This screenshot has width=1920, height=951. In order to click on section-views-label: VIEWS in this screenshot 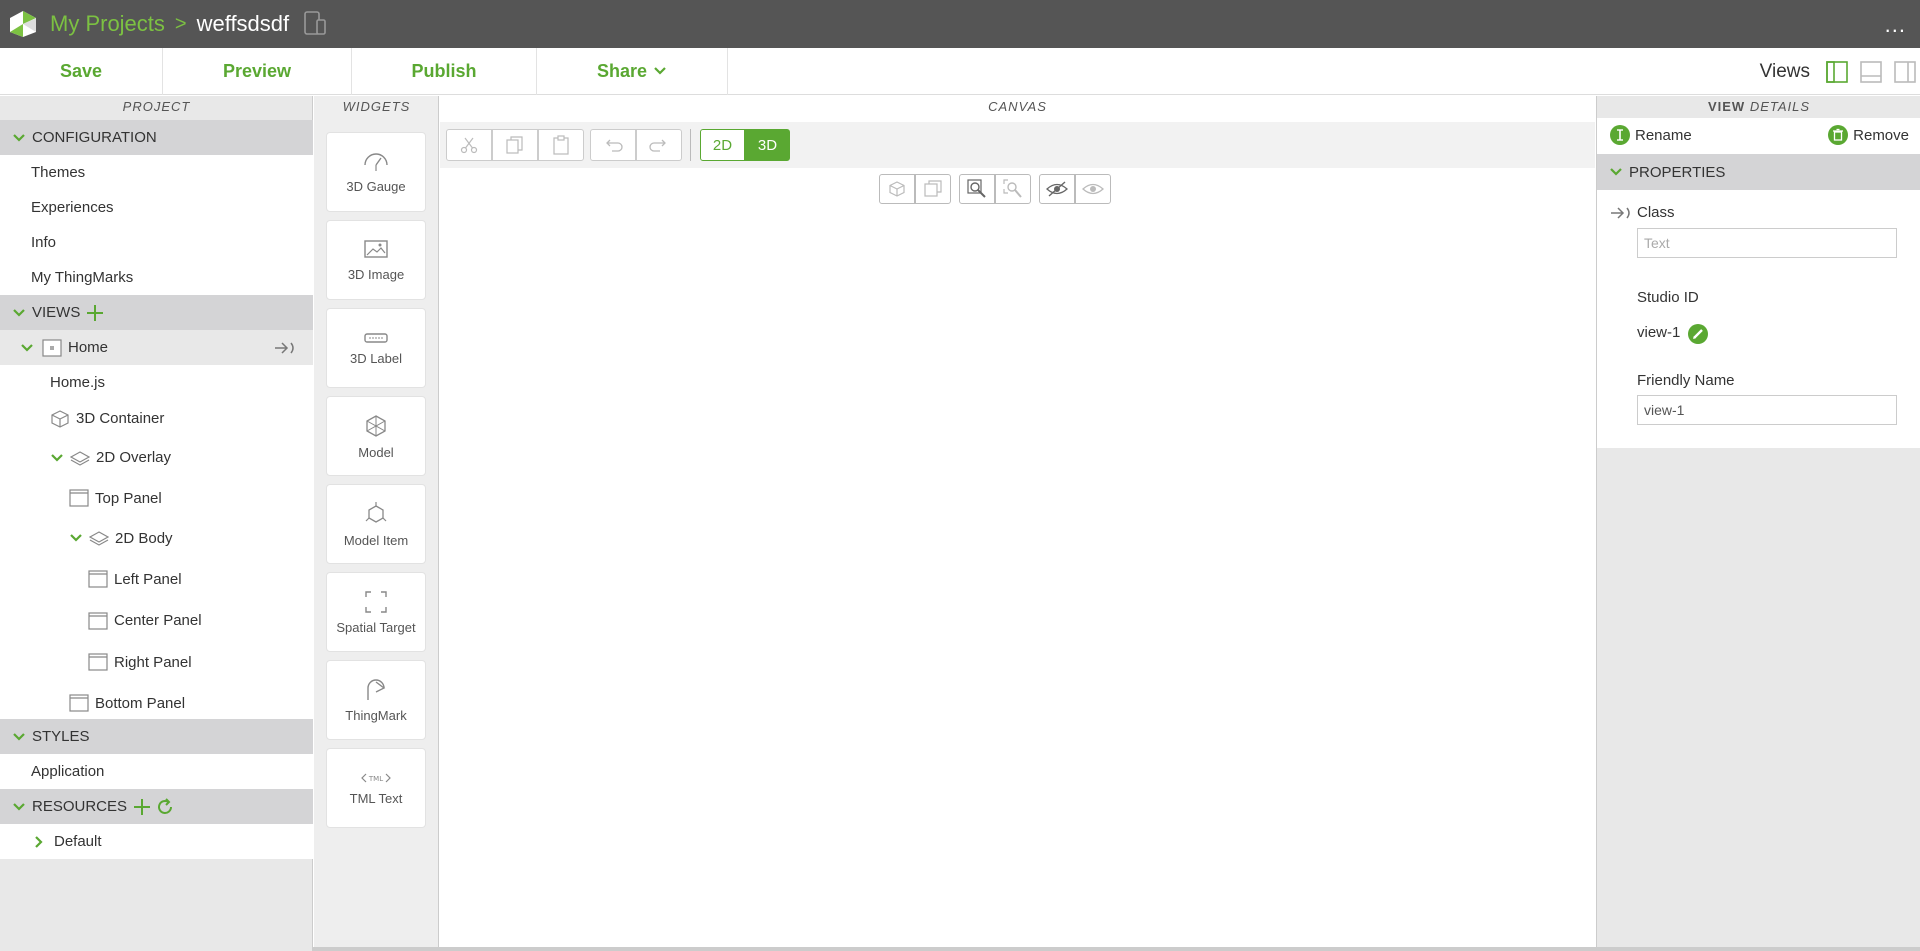, I will do `click(56, 312)`.